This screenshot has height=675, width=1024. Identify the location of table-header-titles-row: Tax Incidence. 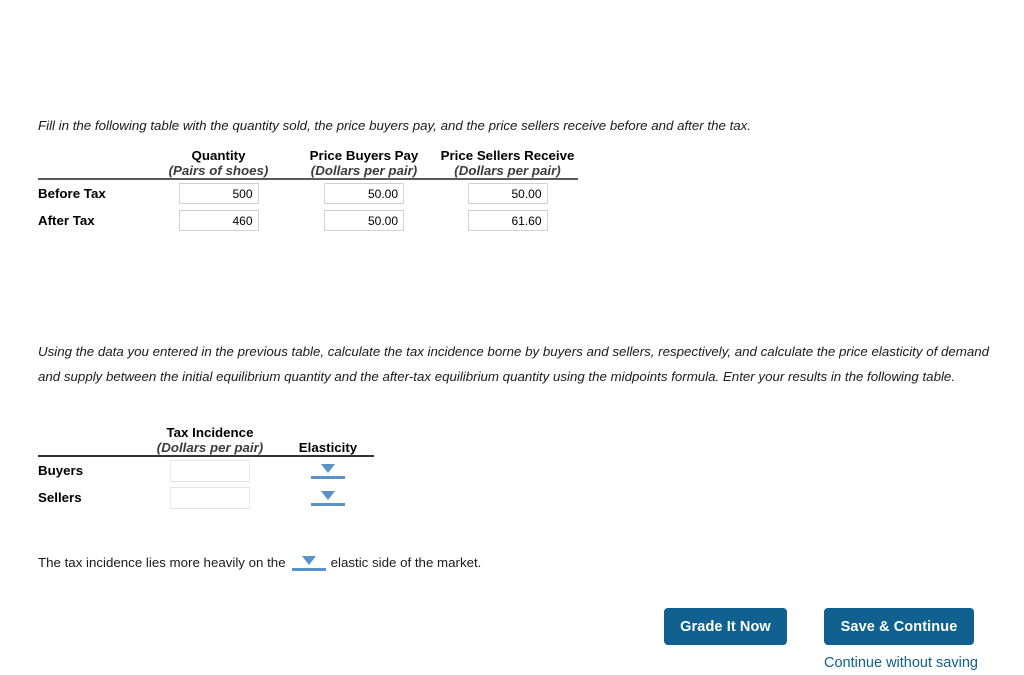
(206, 432).